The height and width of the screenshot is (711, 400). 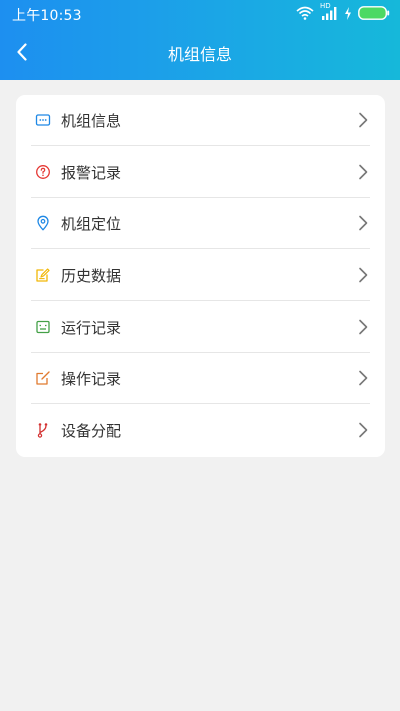 What do you see at coordinates (43, 172) in the screenshot?
I see `alert-circle-icon` at bounding box center [43, 172].